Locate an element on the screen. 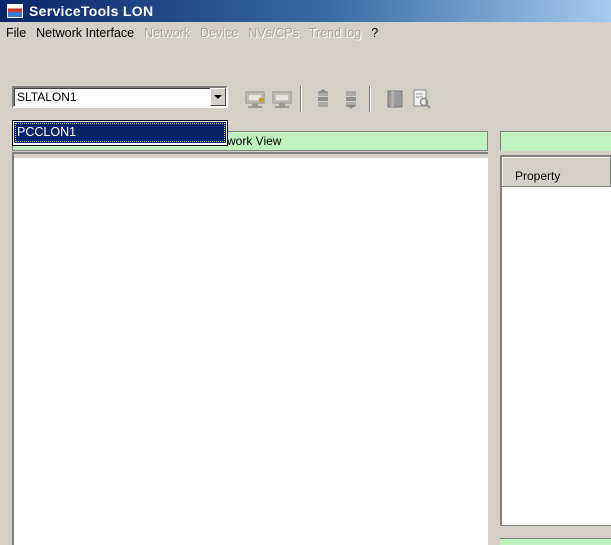  interface-option-pcclon1: PCCLON1 is located at coordinates (120, 132).